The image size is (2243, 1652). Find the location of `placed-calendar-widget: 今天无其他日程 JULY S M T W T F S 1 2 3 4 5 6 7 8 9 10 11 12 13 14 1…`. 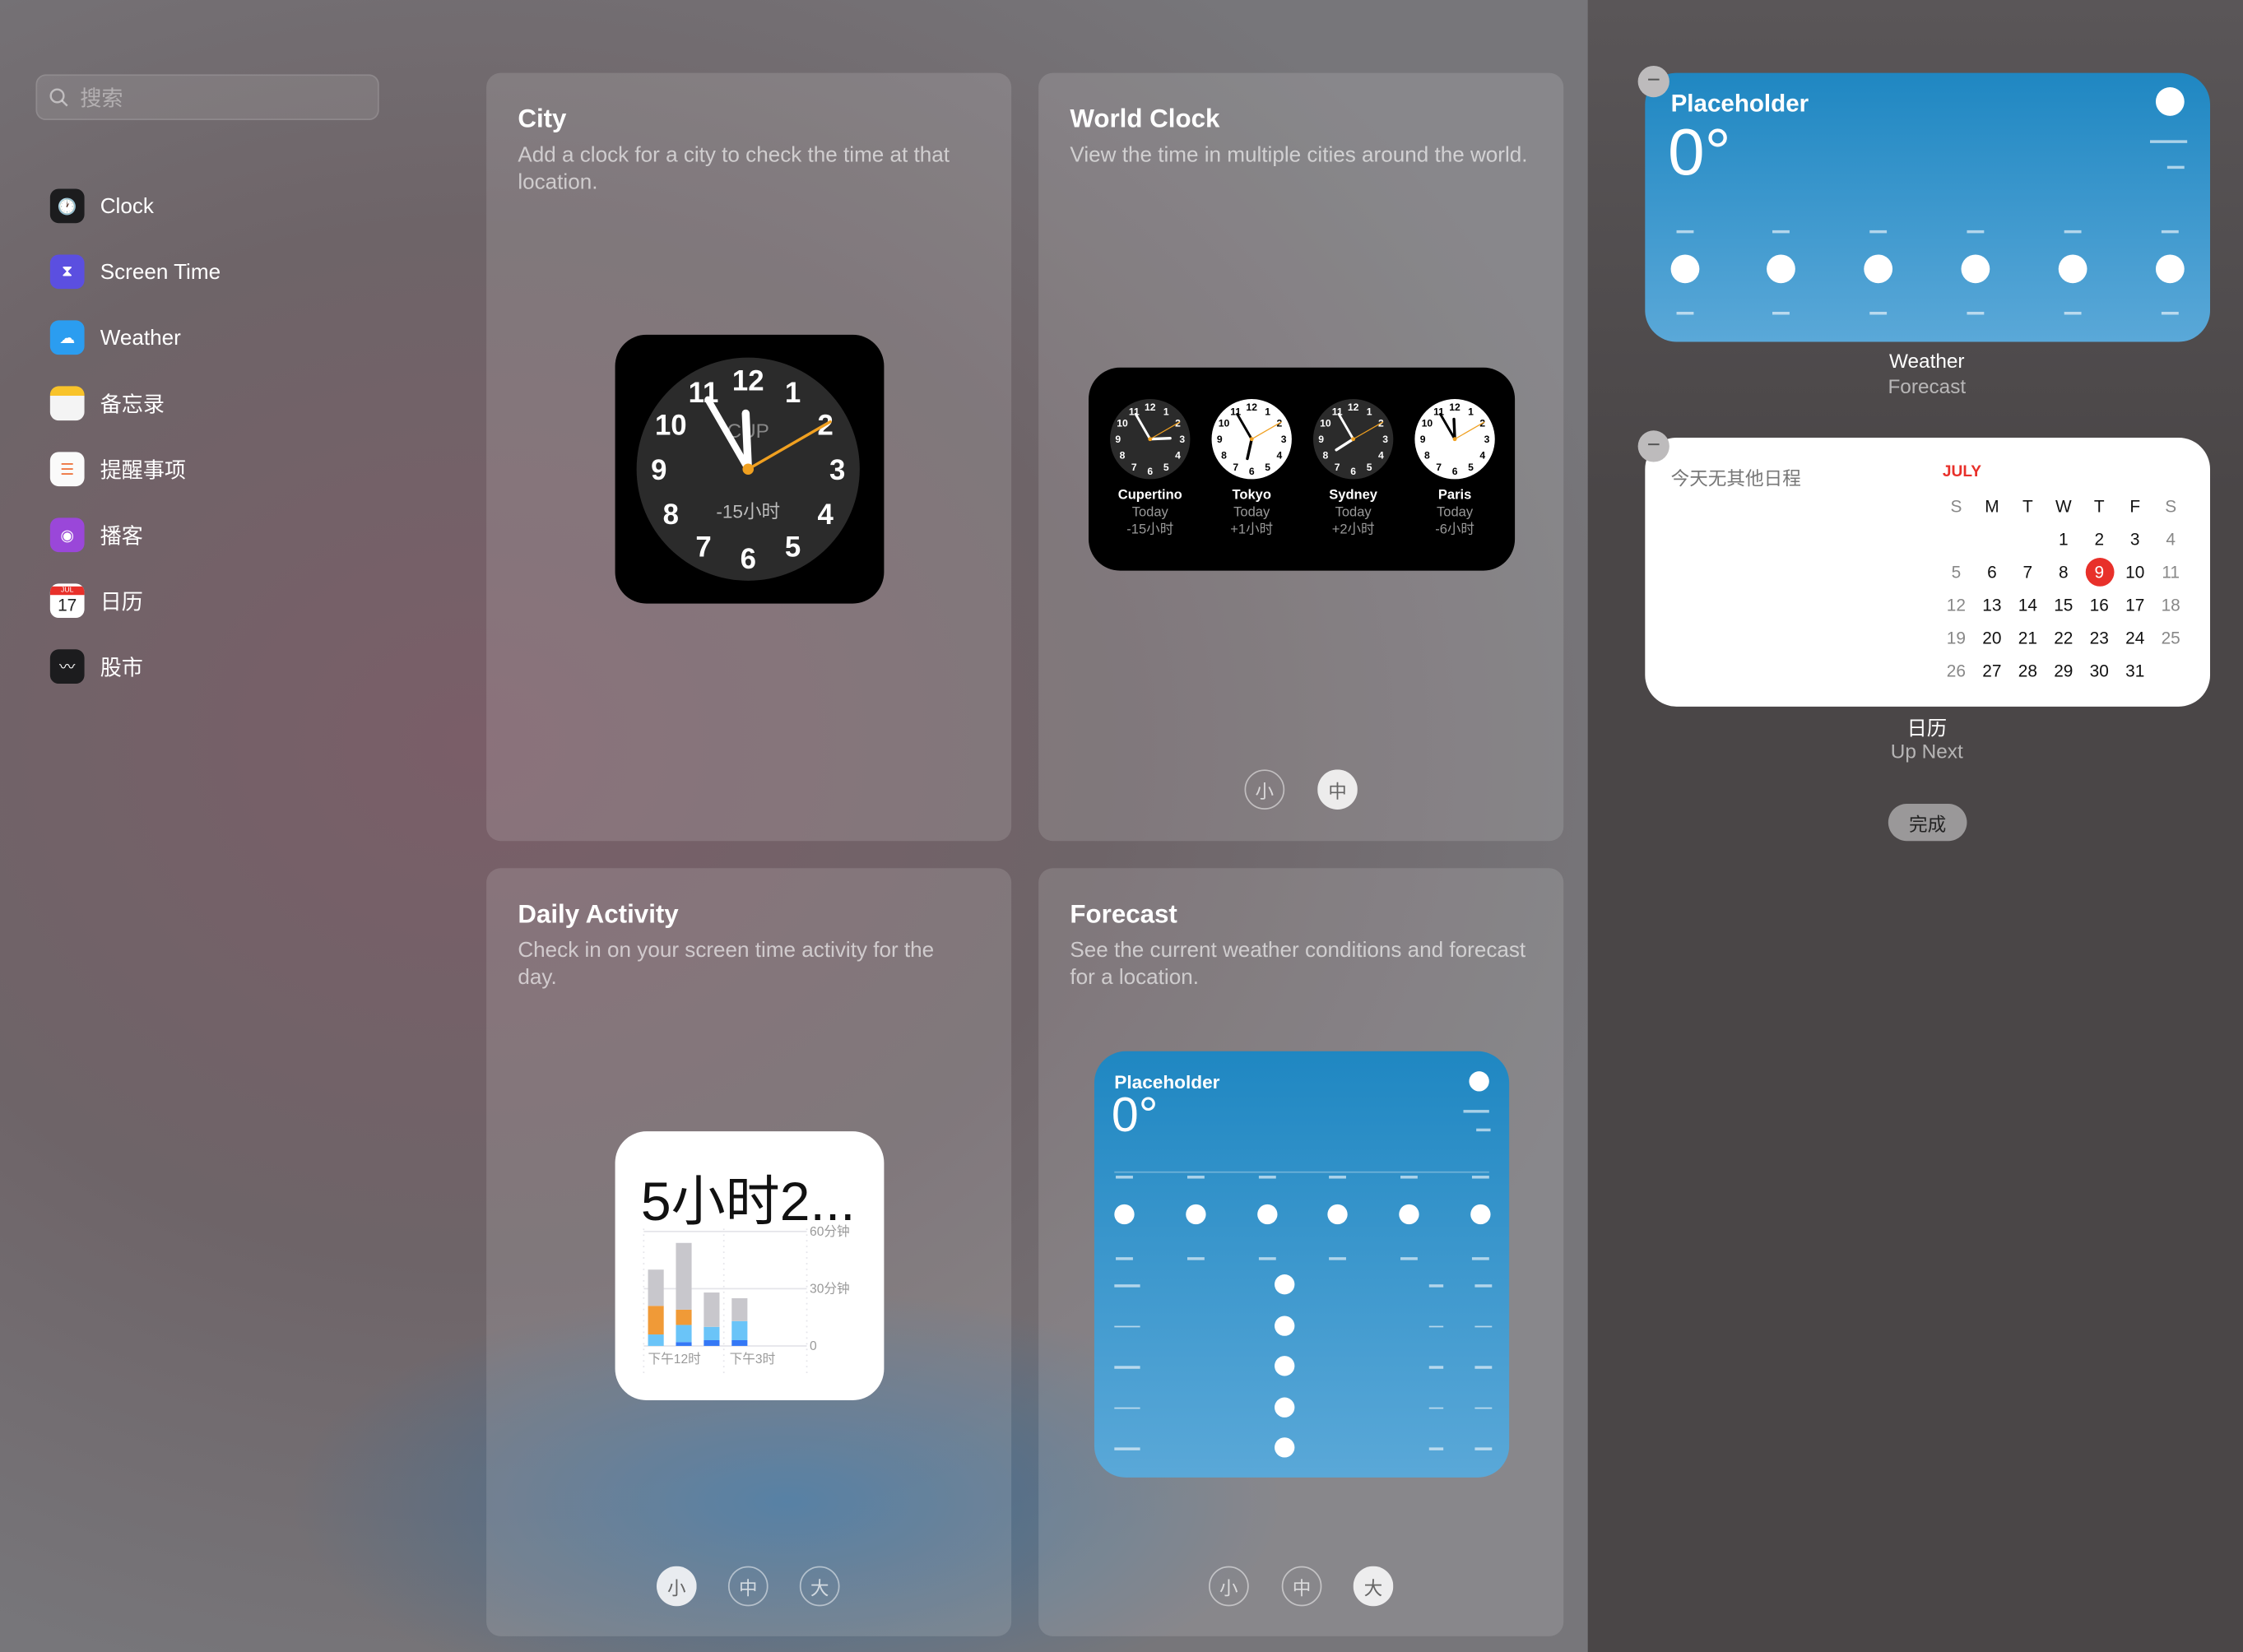

placed-calendar-widget: 今天无其他日程 JULY S M T W T F S 1 2 3 4 5 6 7 8 9 10 11 12 13 14 1… is located at coordinates (1928, 572).